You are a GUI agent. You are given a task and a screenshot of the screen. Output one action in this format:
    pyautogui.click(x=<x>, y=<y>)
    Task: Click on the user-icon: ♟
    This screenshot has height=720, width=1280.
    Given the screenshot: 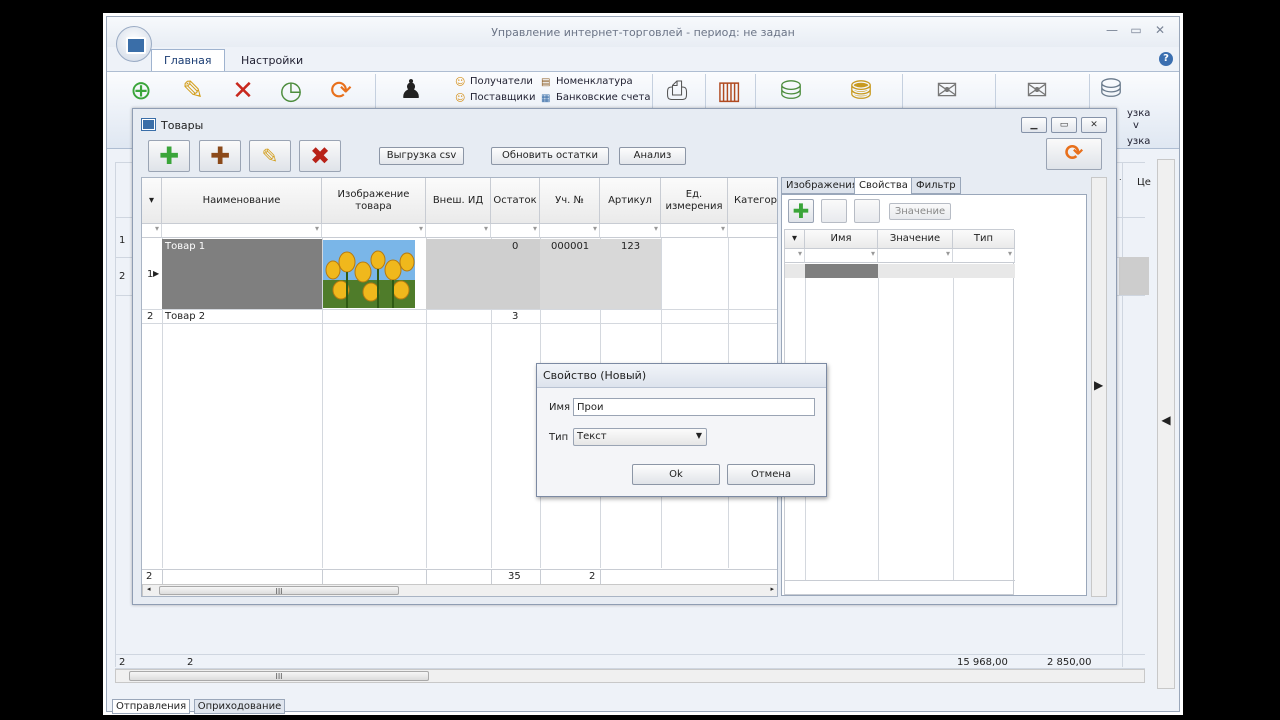 What is the action you would take?
    pyautogui.click(x=411, y=90)
    